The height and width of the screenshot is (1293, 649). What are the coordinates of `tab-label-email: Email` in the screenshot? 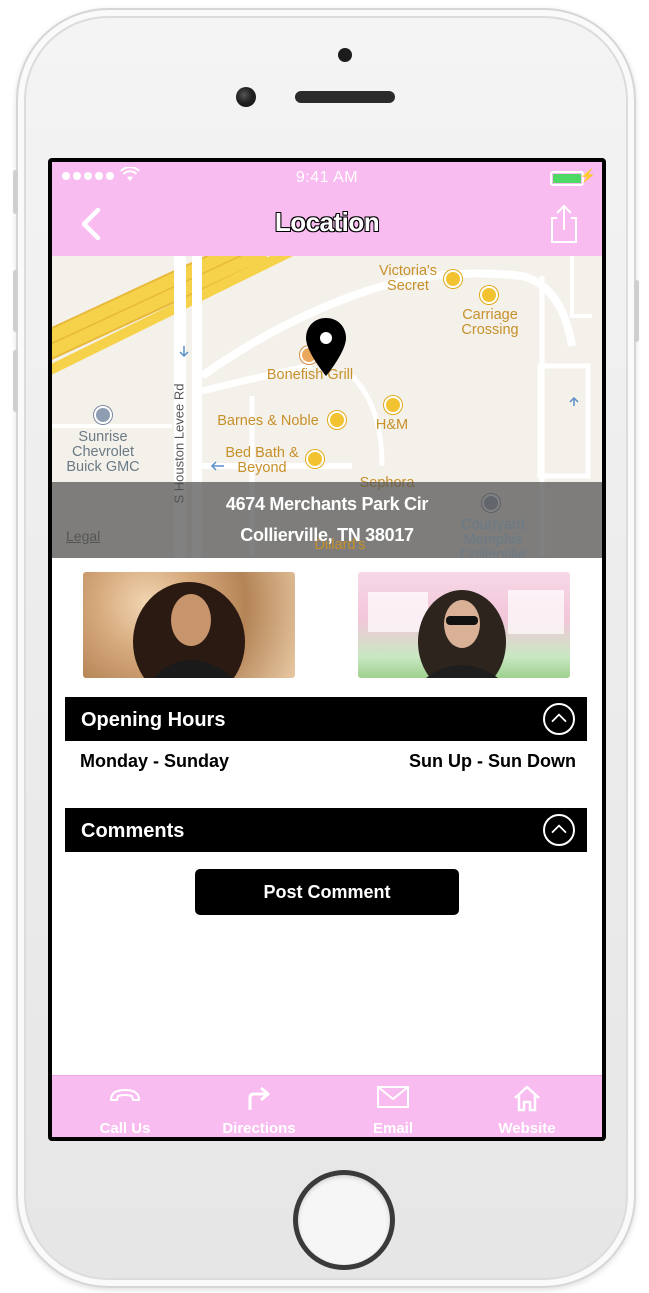 It's located at (393, 1128).